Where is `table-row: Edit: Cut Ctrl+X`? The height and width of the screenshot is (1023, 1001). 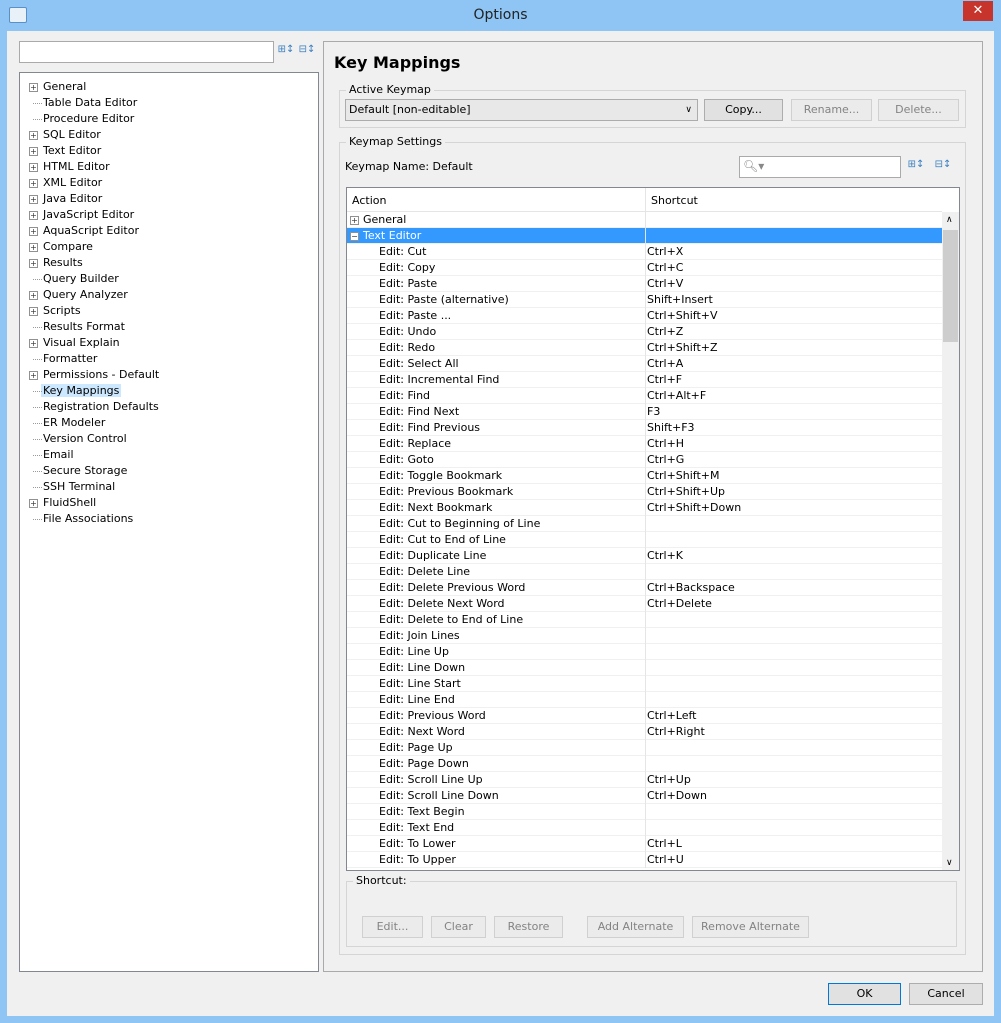
table-row: Edit: Cut Ctrl+X is located at coordinates (644, 252).